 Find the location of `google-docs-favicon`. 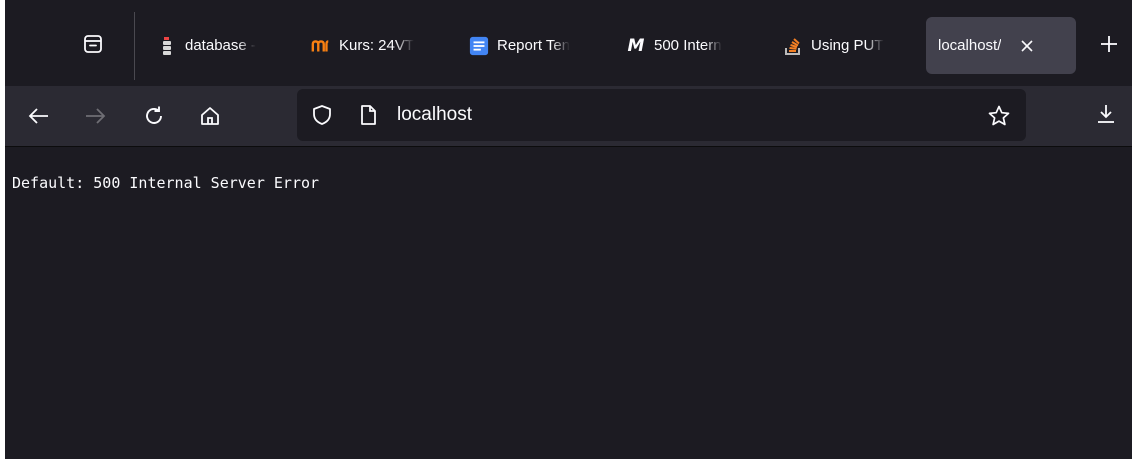

google-docs-favicon is located at coordinates (479, 46).